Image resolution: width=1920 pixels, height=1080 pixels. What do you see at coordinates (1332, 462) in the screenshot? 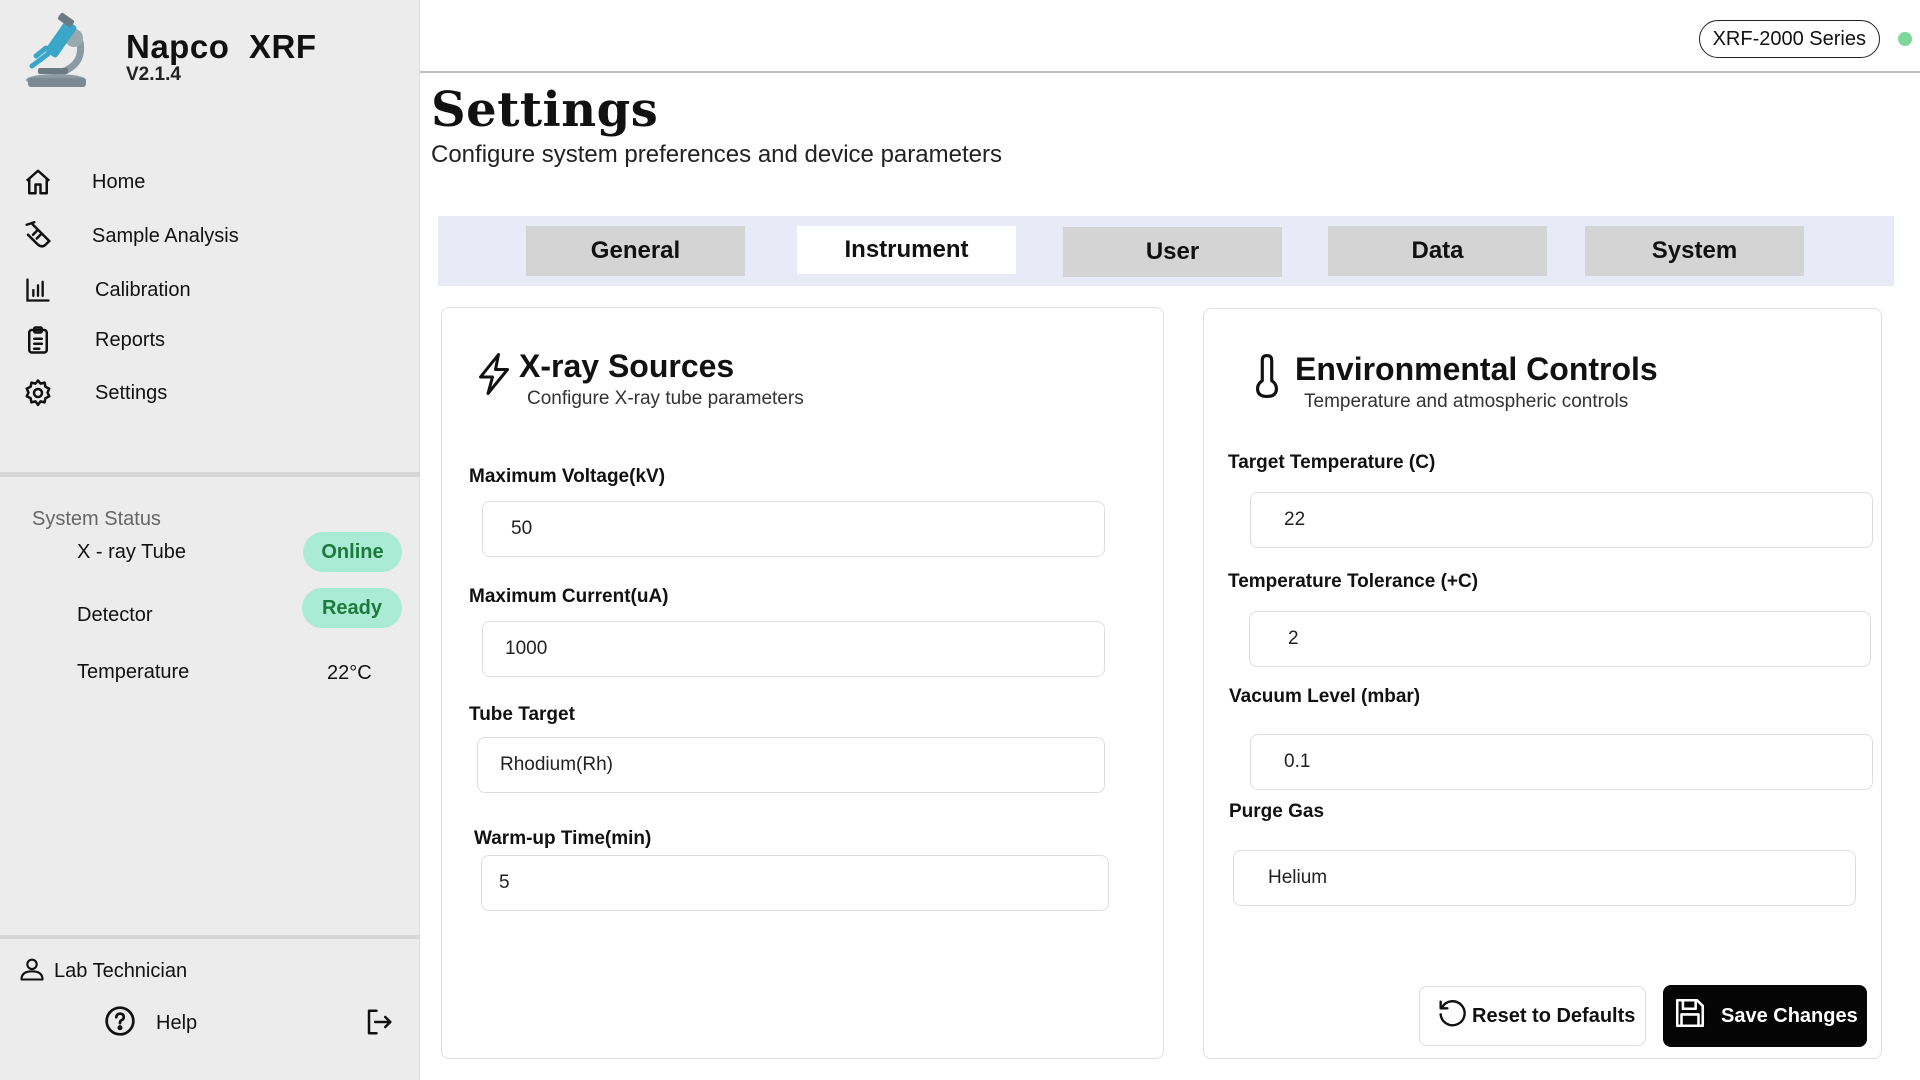
I see `target-temperature-label: Target Temperature (C)` at bounding box center [1332, 462].